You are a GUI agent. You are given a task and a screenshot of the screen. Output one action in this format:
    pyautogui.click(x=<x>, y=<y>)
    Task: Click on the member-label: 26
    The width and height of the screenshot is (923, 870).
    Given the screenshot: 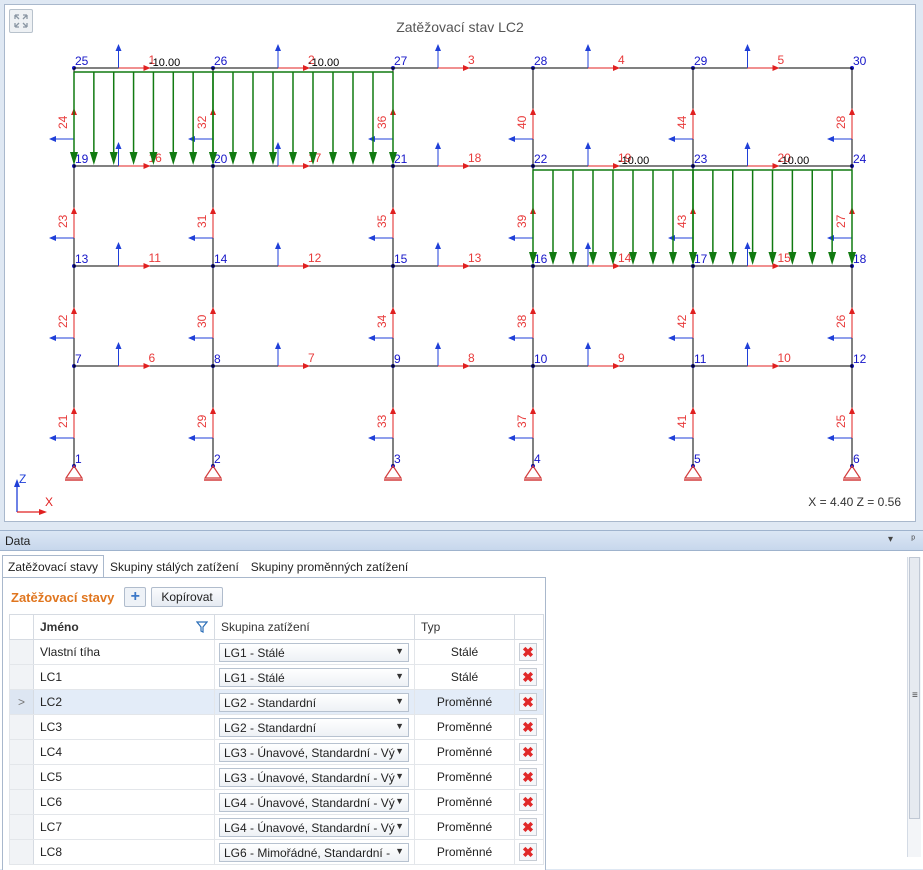 What is the action you would take?
    pyautogui.click(x=841, y=321)
    